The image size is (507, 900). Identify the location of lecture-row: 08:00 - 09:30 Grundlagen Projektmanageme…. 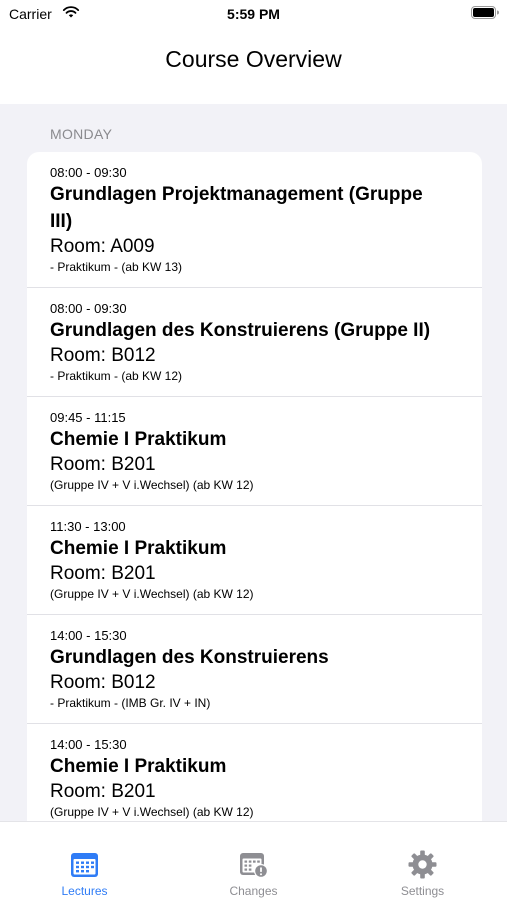
(254, 220).